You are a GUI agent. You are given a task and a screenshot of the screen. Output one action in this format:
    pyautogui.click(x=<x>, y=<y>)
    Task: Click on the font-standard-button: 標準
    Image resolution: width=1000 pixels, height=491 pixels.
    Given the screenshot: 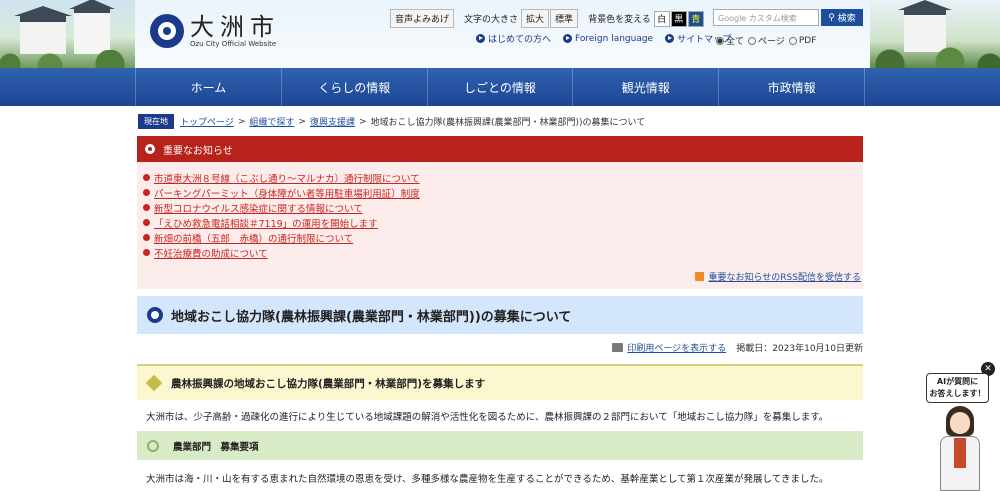 What is the action you would take?
    pyautogui.click(x=564, y=18)
    